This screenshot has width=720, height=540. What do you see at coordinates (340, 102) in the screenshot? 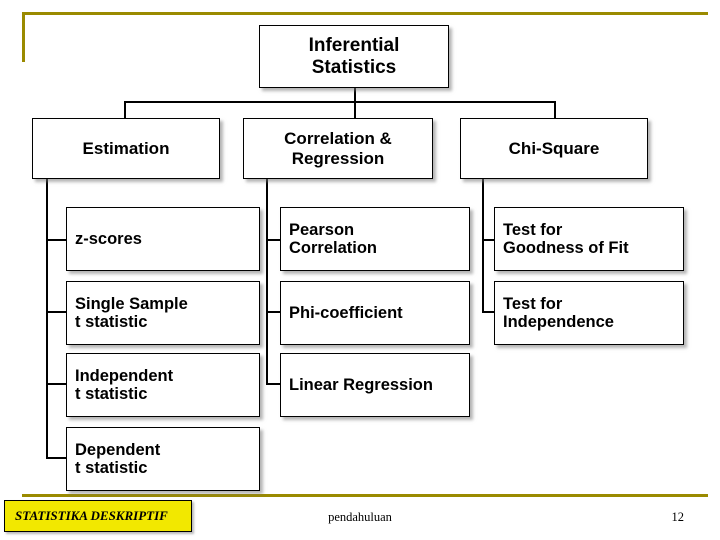
I see `connector-root-bus` at bounding box center [340, 102].